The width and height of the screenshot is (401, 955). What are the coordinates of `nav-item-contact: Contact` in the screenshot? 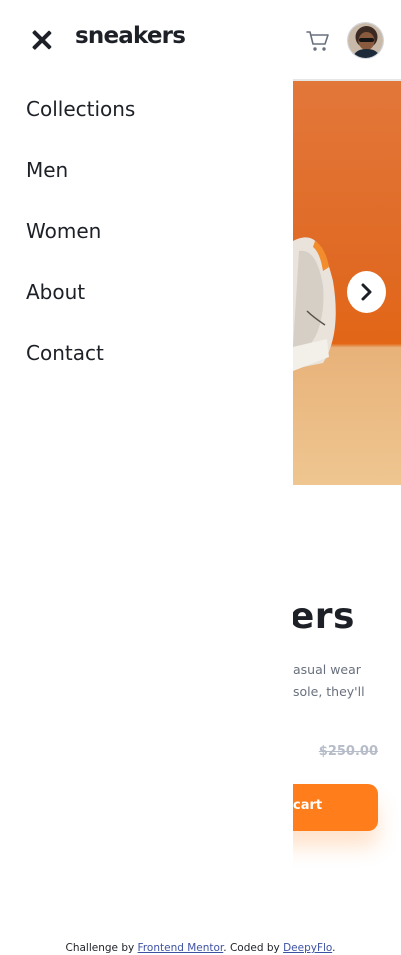 It's located at (65, 353).